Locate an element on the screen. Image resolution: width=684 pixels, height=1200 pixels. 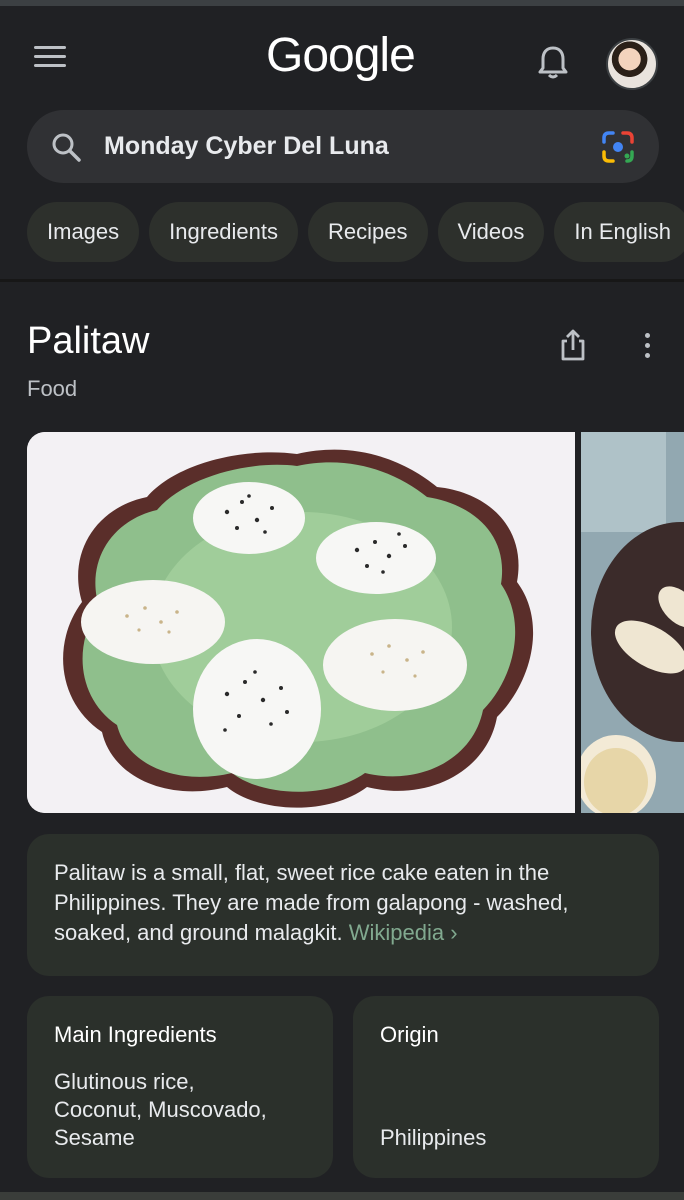
bell-icon is located at coordinates (553, 62).